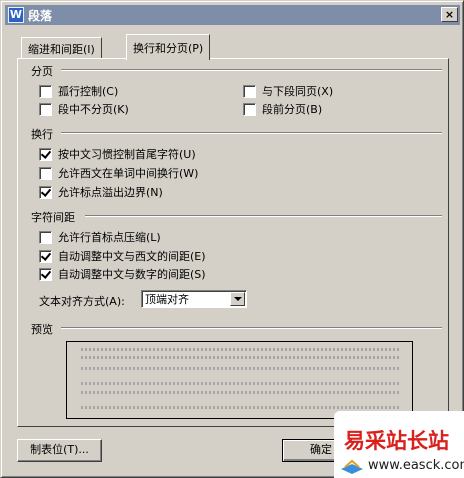 The height and width of the screenshot is (478, 464). Describe the element at coordinates (40, 15) in the screenshot. I see `dialog-title: 段落` at that location.